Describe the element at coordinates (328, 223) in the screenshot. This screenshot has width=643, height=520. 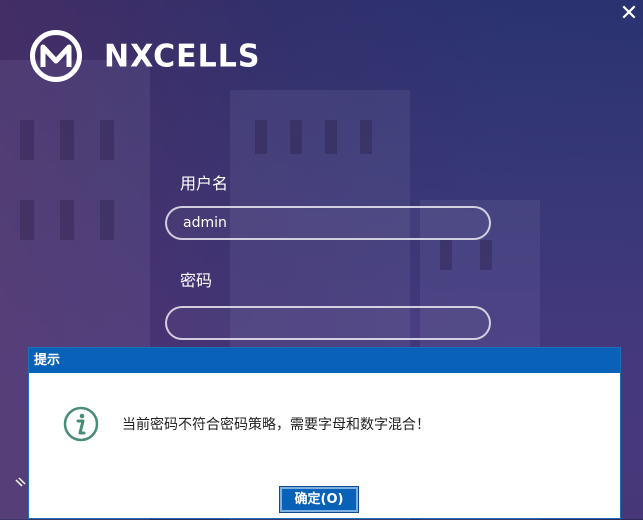
I see `username-input: admin` at that location.